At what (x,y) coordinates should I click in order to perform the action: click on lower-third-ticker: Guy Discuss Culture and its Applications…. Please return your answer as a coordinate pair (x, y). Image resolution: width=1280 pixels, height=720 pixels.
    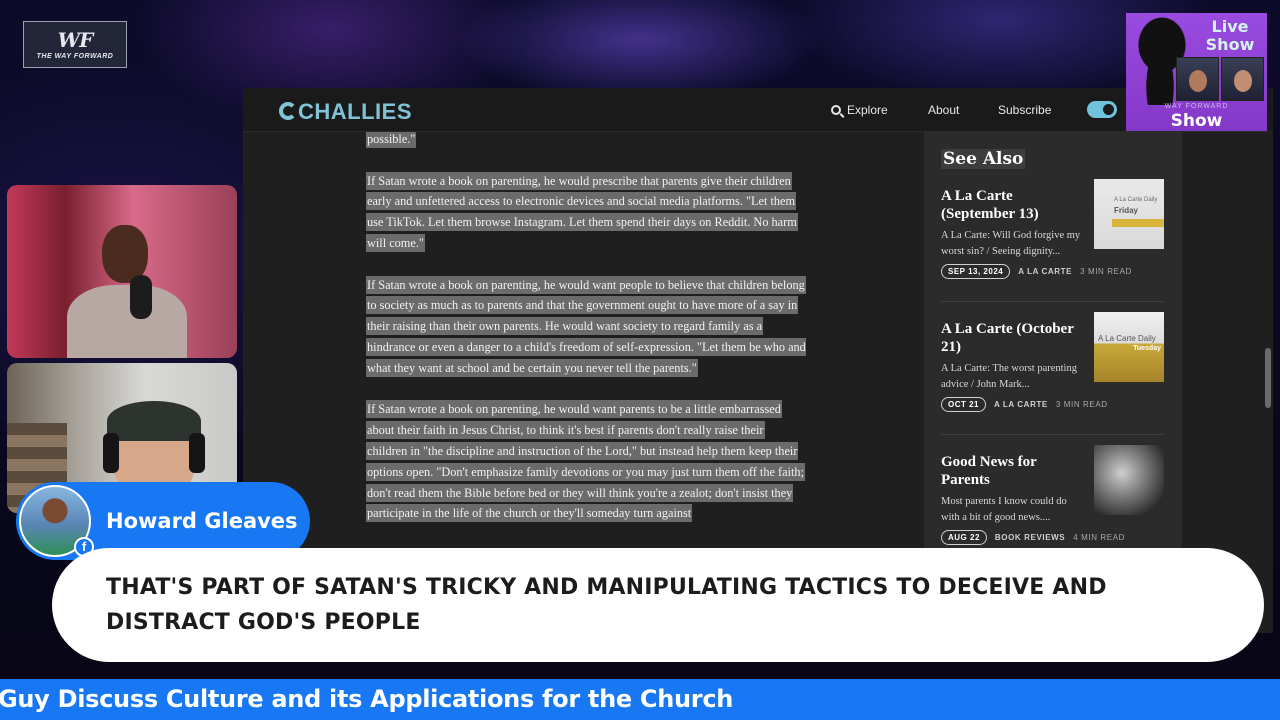
    Looking at the image, I should click on (640, 699).